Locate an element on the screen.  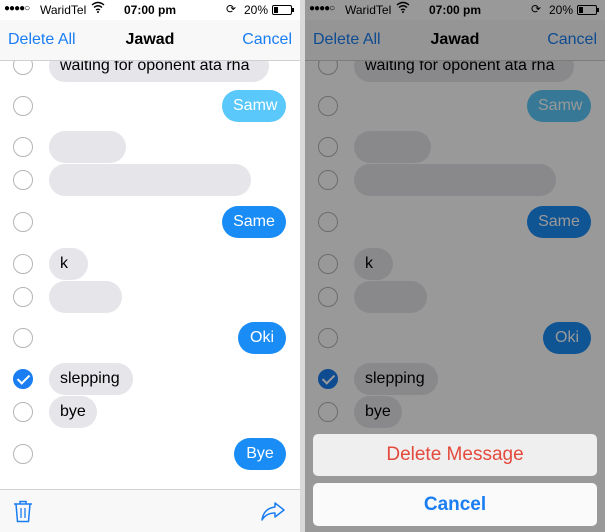
message-bubble: slepping is located at coordinates (91, 379).